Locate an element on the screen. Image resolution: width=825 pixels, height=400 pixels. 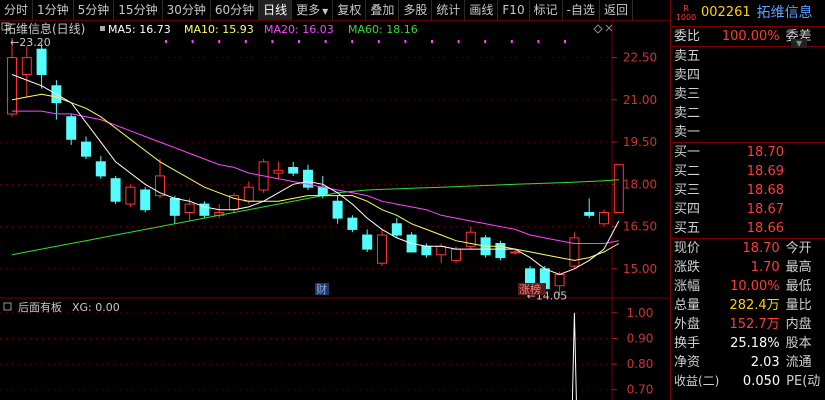
stat-extra-label: 股本 is located at coordinates (798, 343).